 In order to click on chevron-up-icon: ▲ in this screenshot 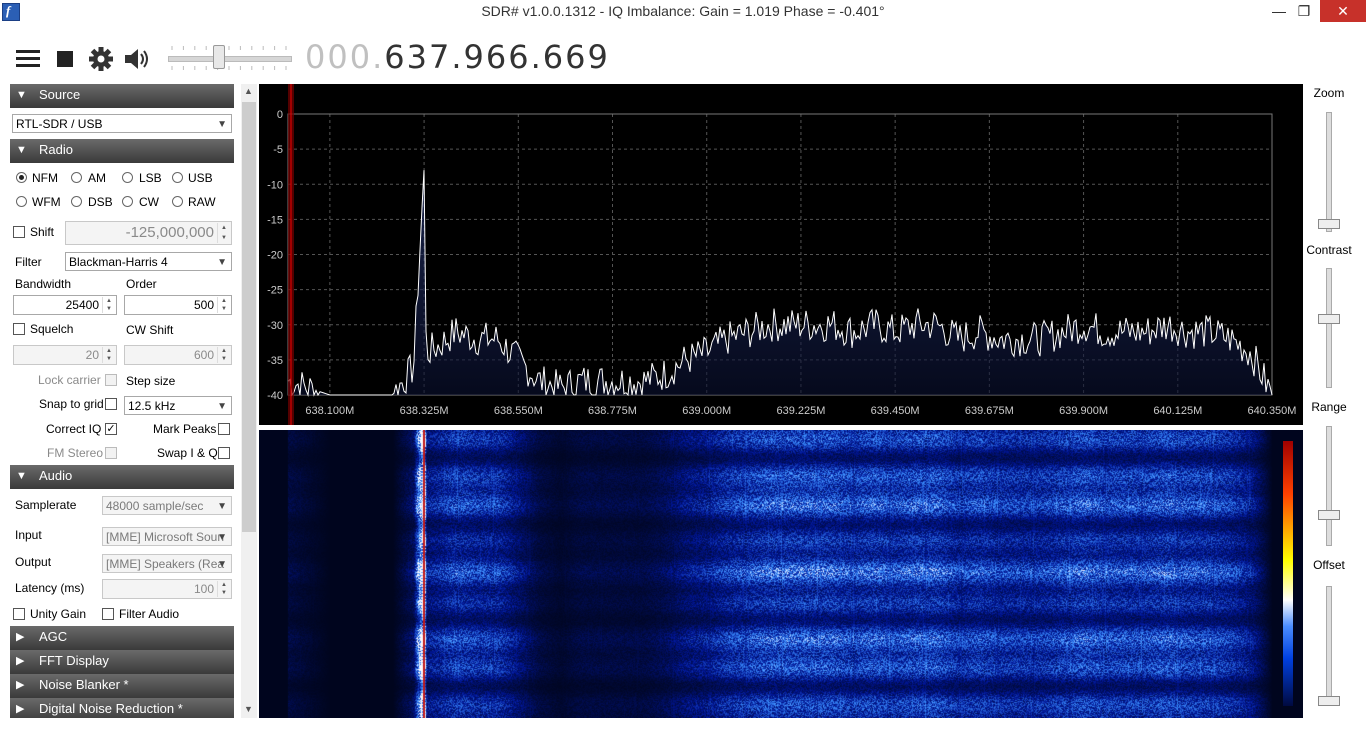, I will do `click(248, 91)`.